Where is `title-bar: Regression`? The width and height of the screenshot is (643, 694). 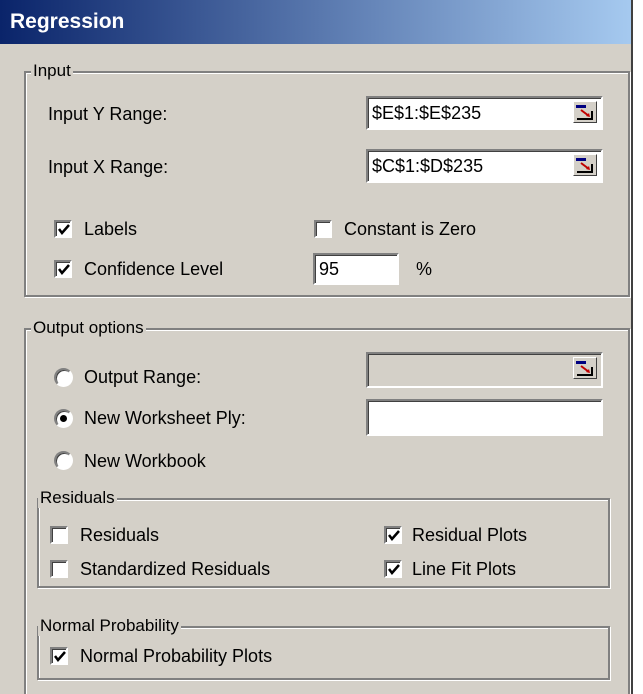 title-bar: Regression is located at coordinates (315, 22).